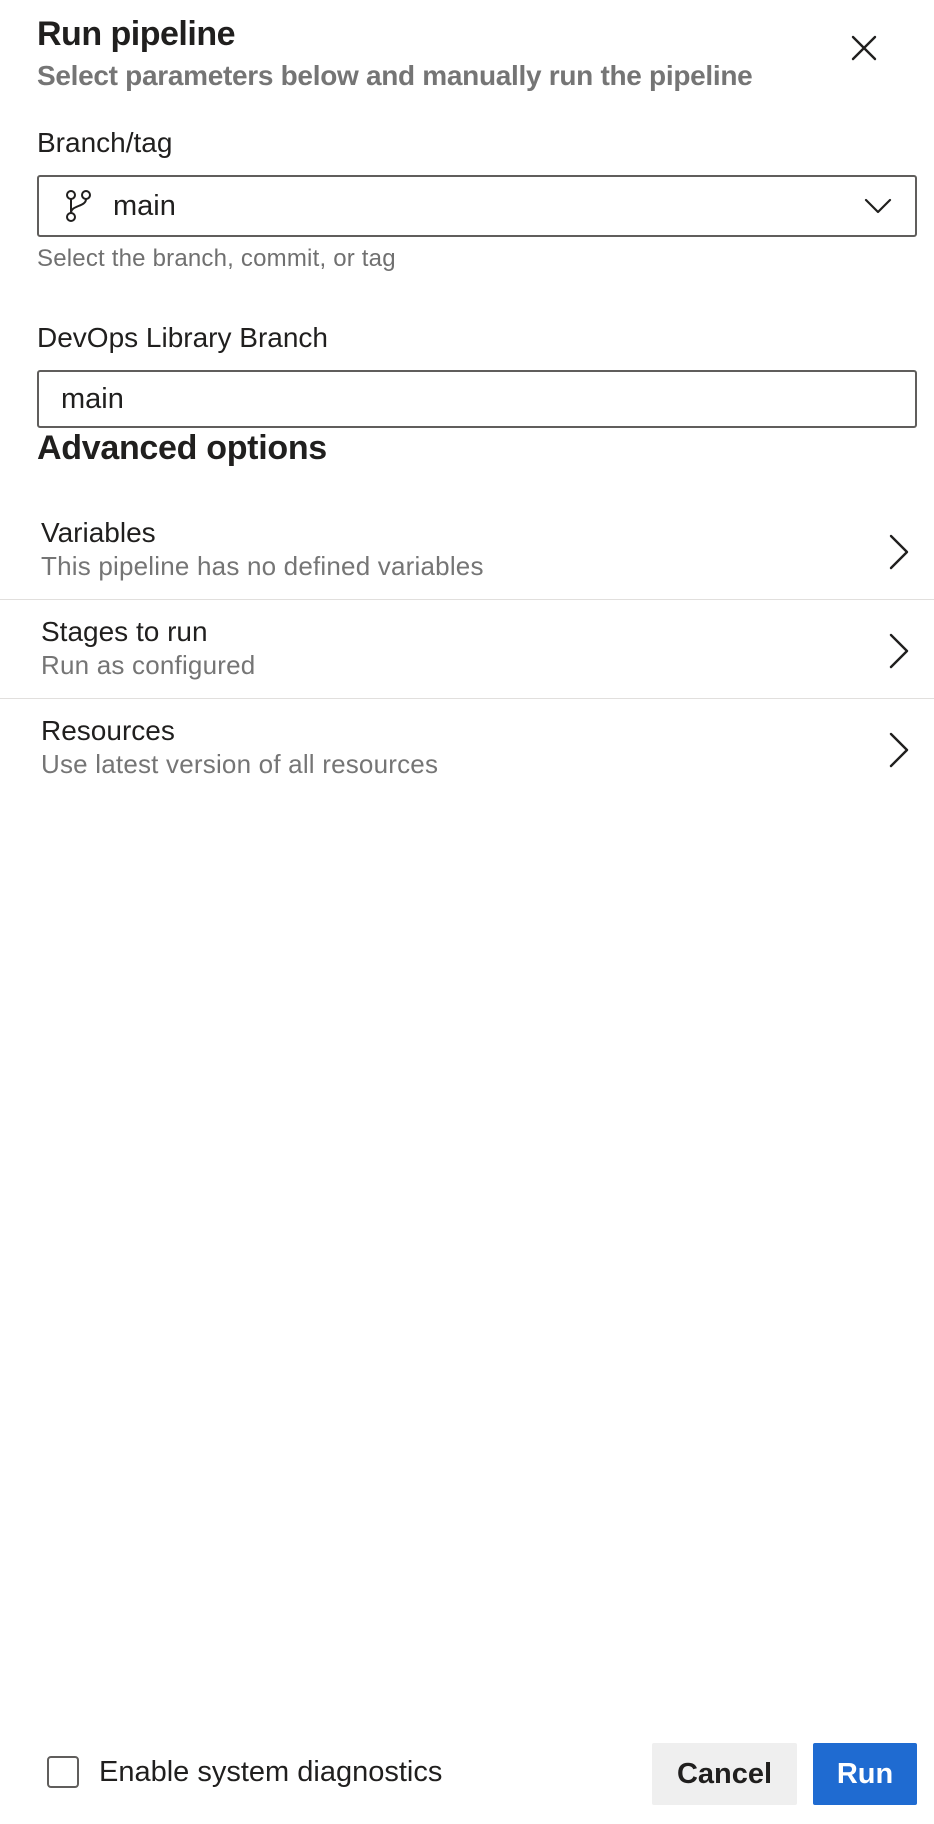 Image resolution: width=934 pixels, height=1824 pixels. Describe the element at coordinates (124, 631) in the screenshot. I see `stages-to-run-title: Stages to run` at that location.